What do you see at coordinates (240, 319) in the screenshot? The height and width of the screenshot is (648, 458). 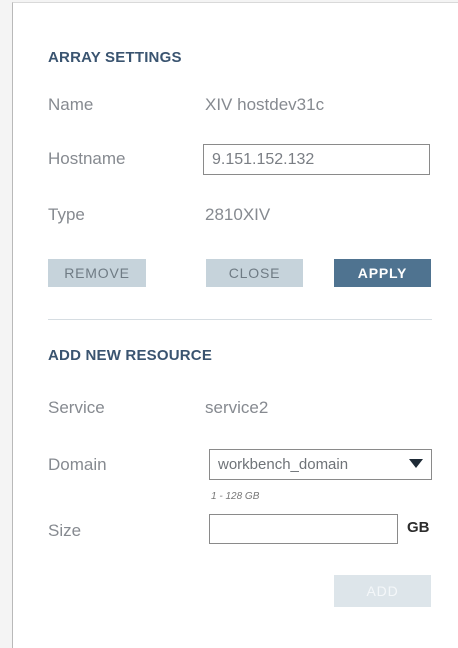 I see `section-divider` at bounding box center [240, 319].